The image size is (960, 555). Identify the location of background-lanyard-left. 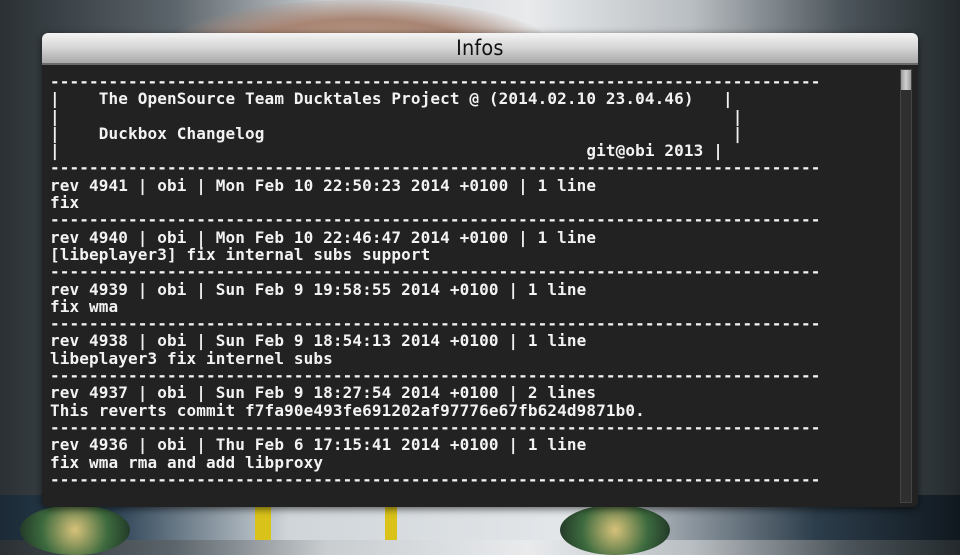
(263, 522).